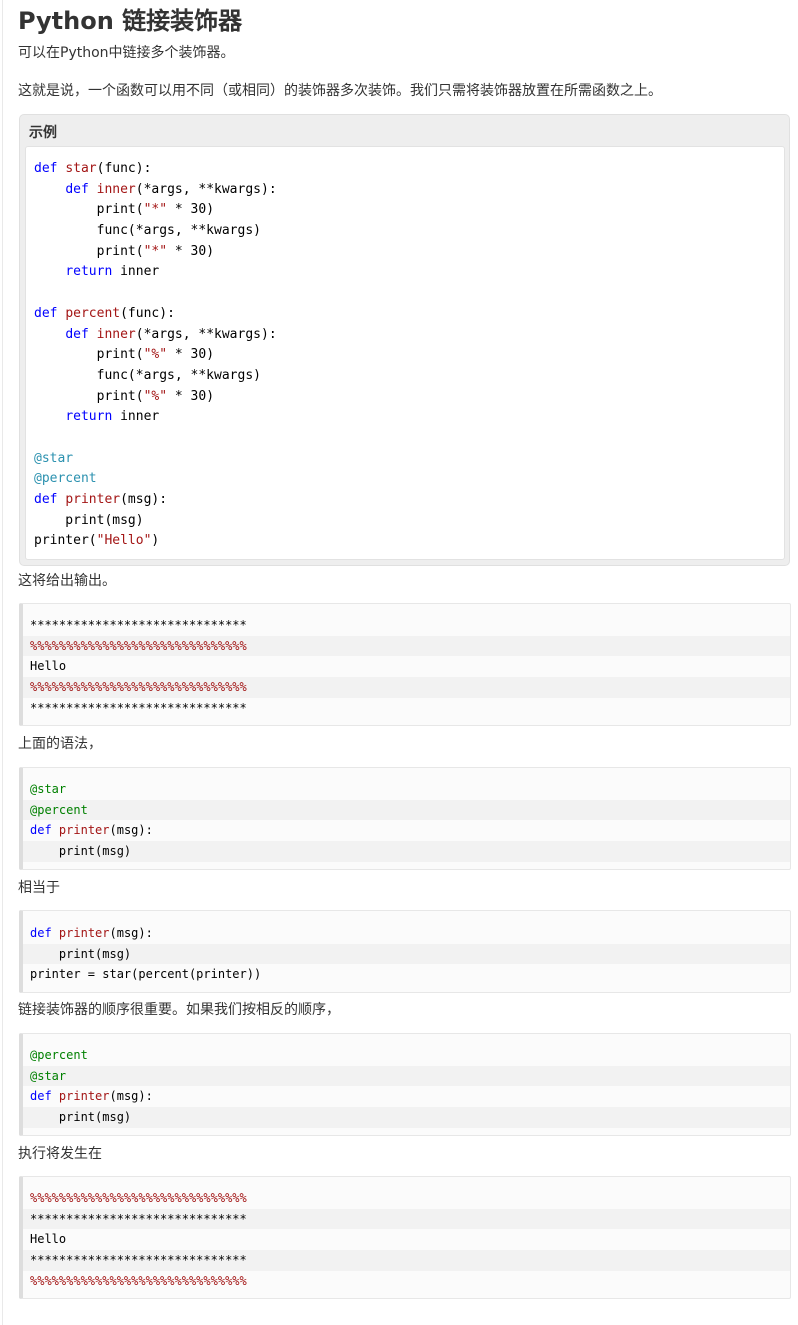  Describe the element at coordinates (130, 21) in the screenshot. I see `page-title: Python 链接装饰器` at that location.